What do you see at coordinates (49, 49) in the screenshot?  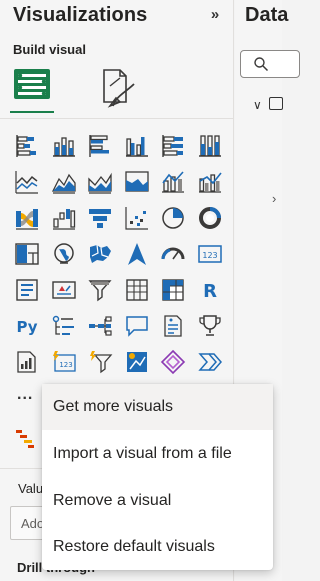 I see `build-visual-label: Build visual` at bounding box center [49, 49].